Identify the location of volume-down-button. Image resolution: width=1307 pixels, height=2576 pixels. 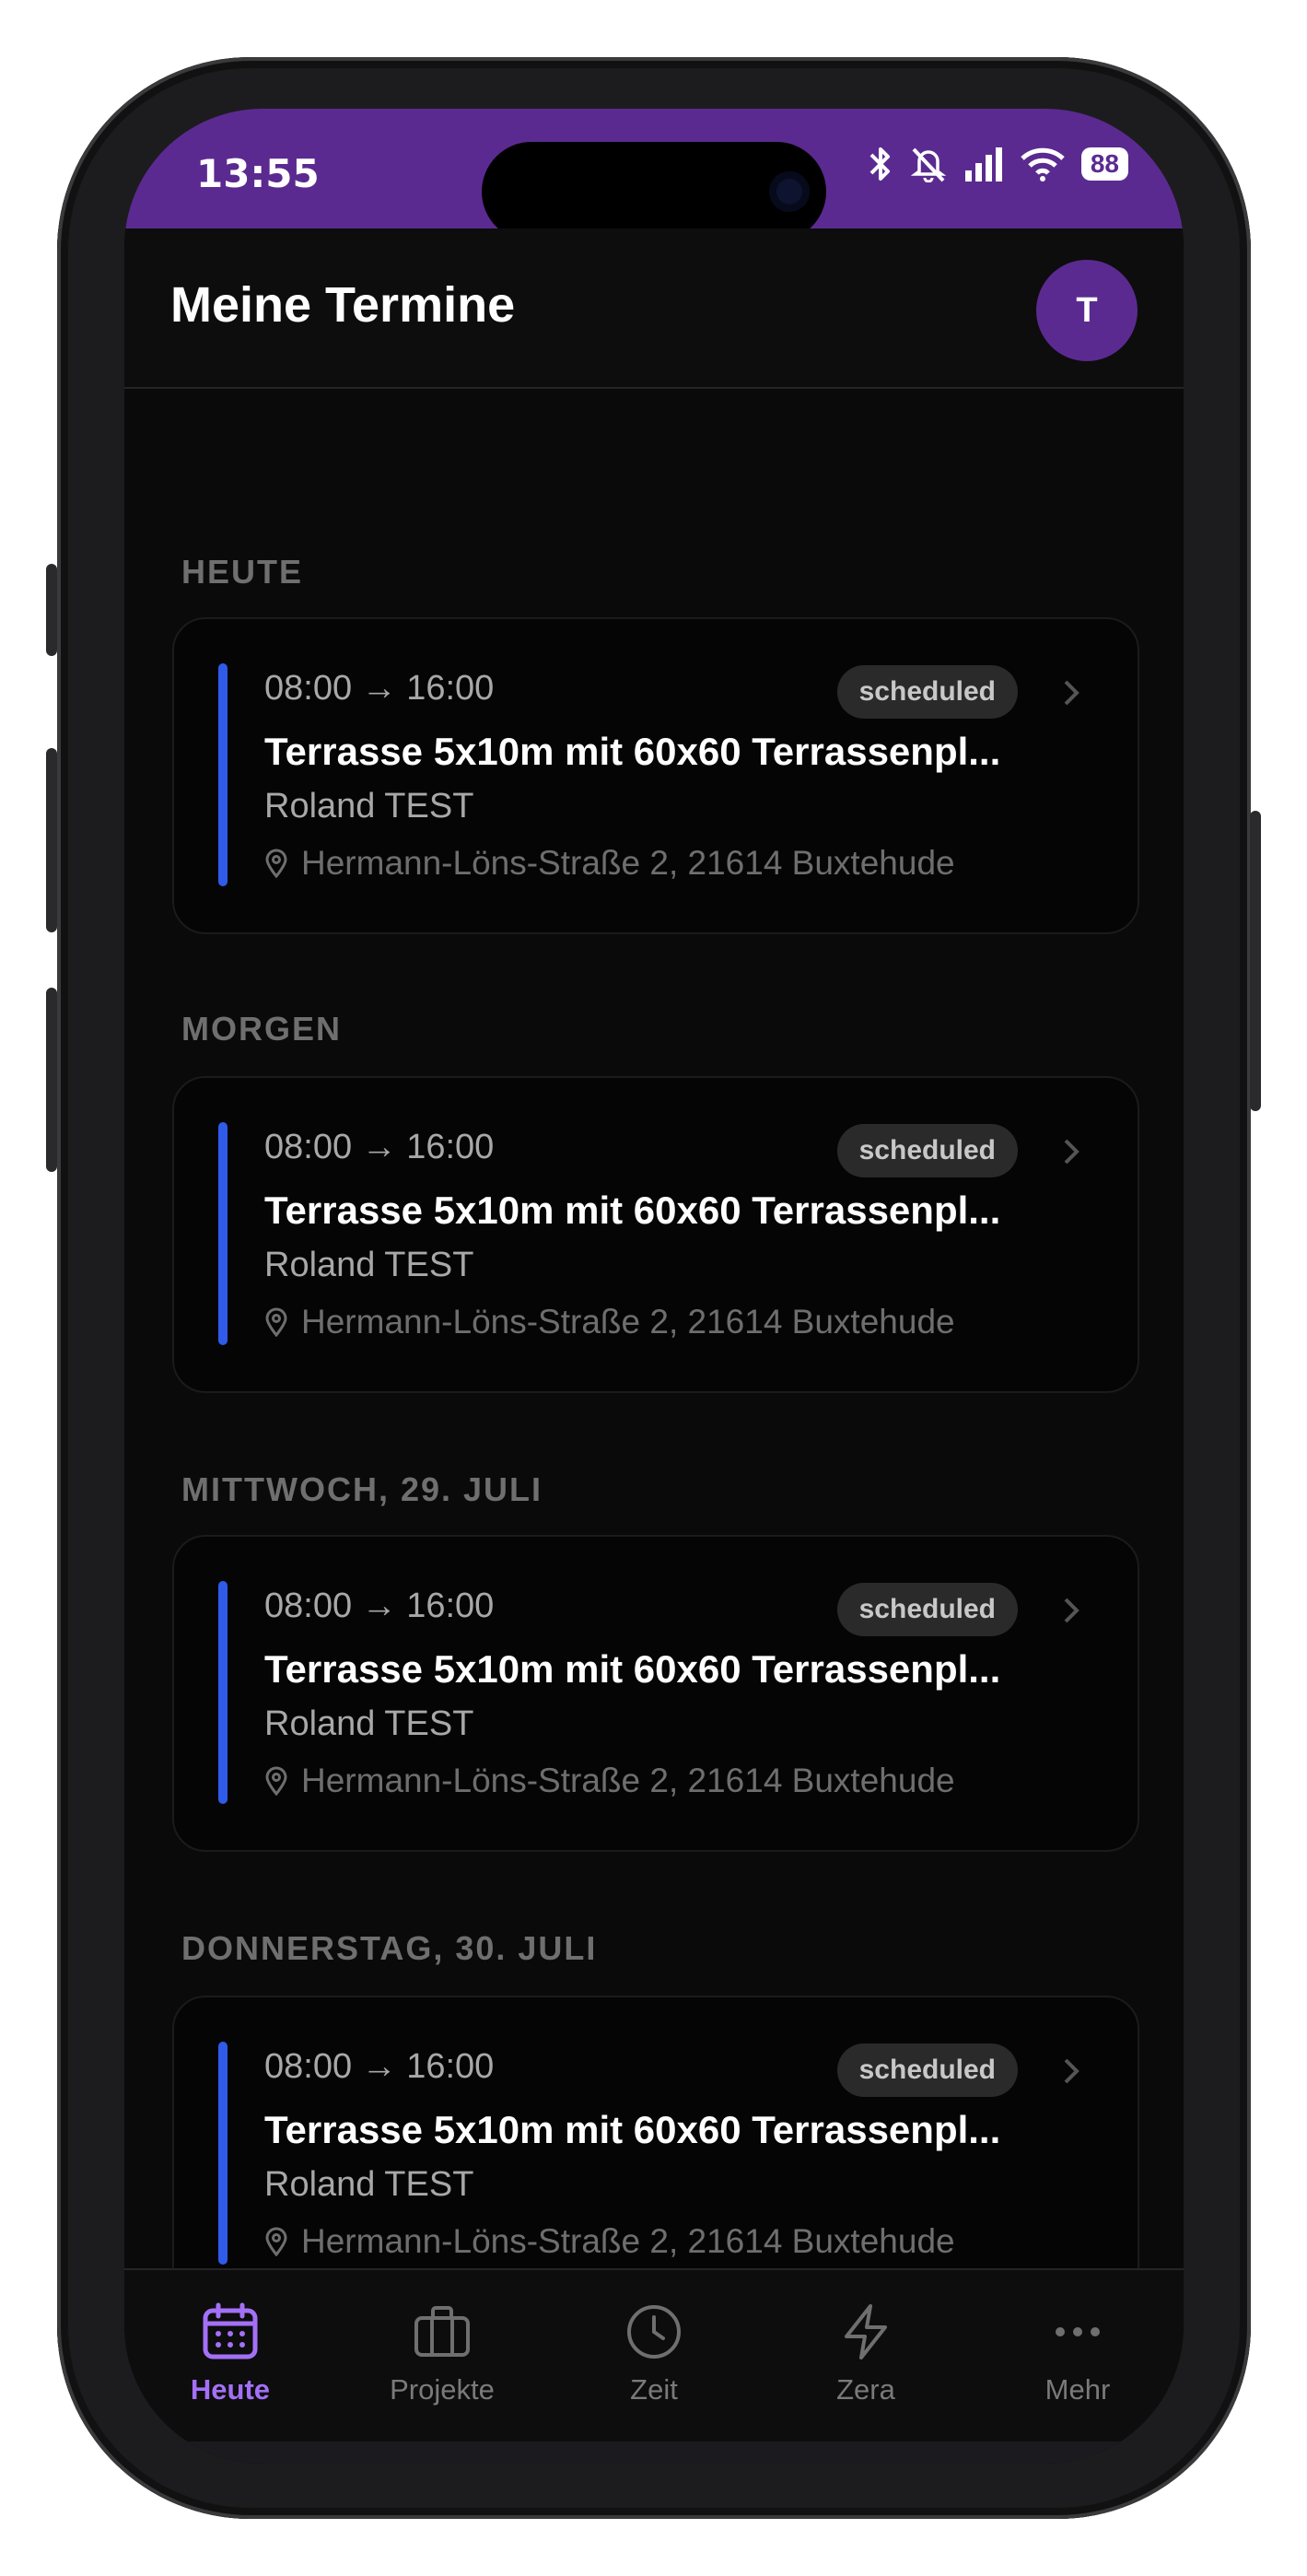
(52, 1080).